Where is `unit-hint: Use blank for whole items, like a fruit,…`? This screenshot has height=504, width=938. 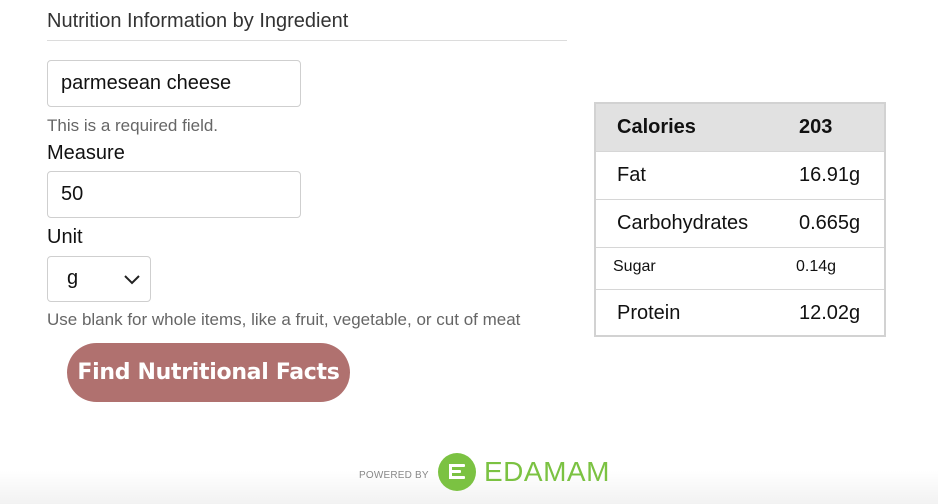
unit-hint: Use blank for whole items, like a fruit,… is located at coordinates (284, 319).